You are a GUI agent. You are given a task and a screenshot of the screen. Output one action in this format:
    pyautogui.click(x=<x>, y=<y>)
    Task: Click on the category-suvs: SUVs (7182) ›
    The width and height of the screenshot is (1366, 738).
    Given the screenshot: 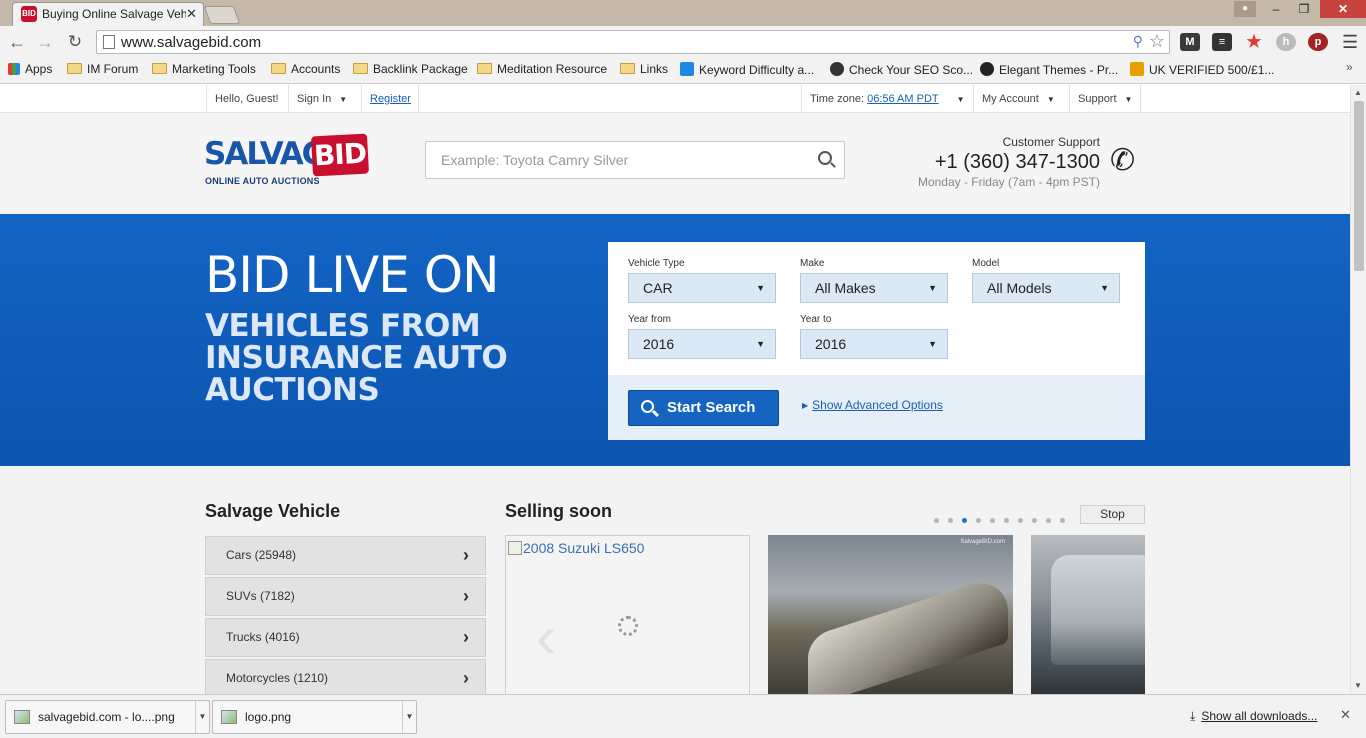 What is the action you would take?
    pyautogui.click(x=345, y=596)
    